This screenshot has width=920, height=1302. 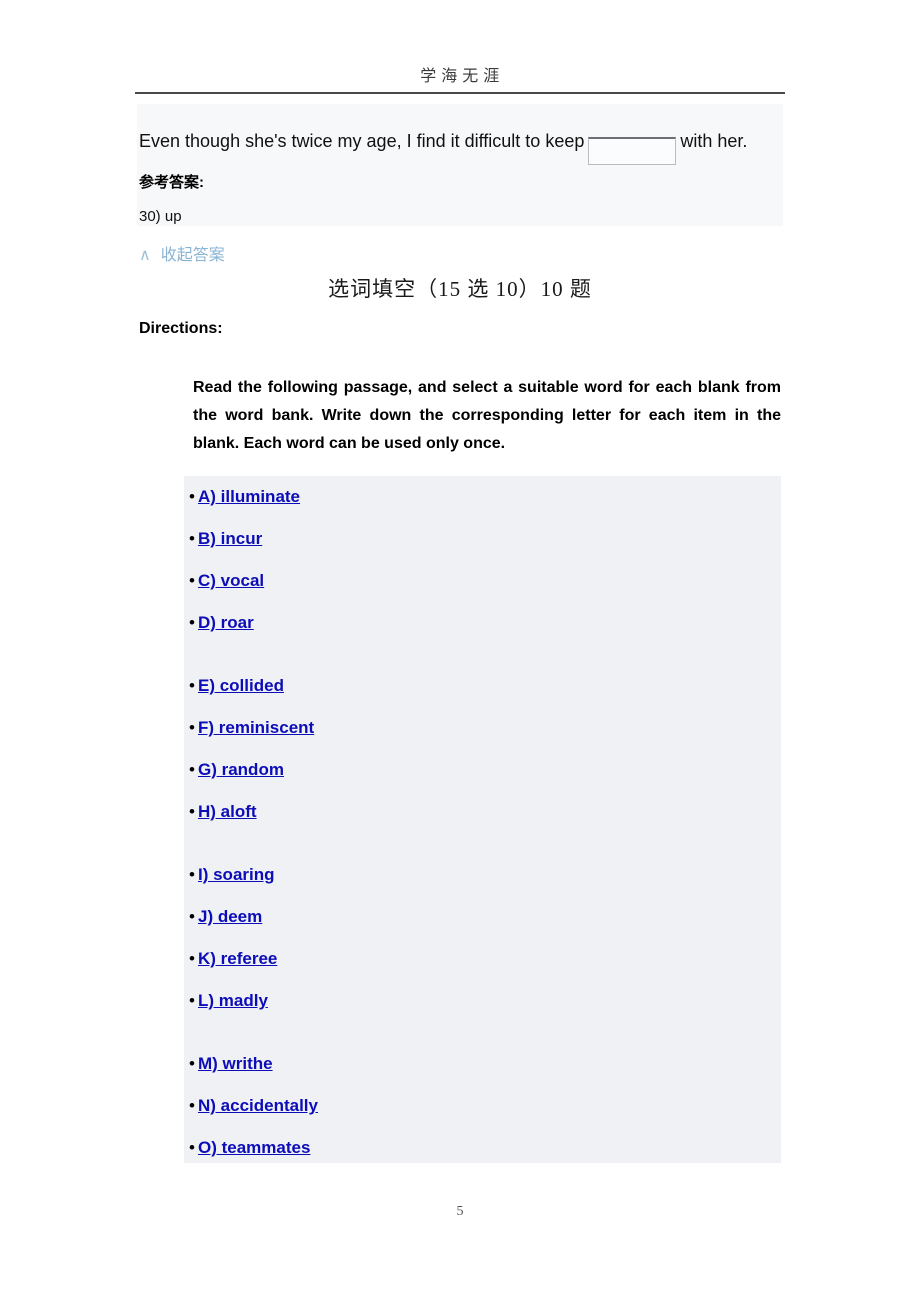 What do you see at coordinates (160, 216) in the screenshot?
I see `reference-answer-value: 30) up` at bounding box center [160, 216].